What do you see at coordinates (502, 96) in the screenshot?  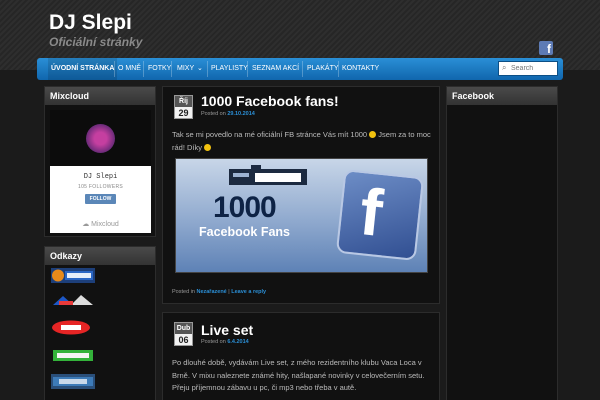 I see `widget-title-facebook: Facebook` at bounding box center [502, 96].